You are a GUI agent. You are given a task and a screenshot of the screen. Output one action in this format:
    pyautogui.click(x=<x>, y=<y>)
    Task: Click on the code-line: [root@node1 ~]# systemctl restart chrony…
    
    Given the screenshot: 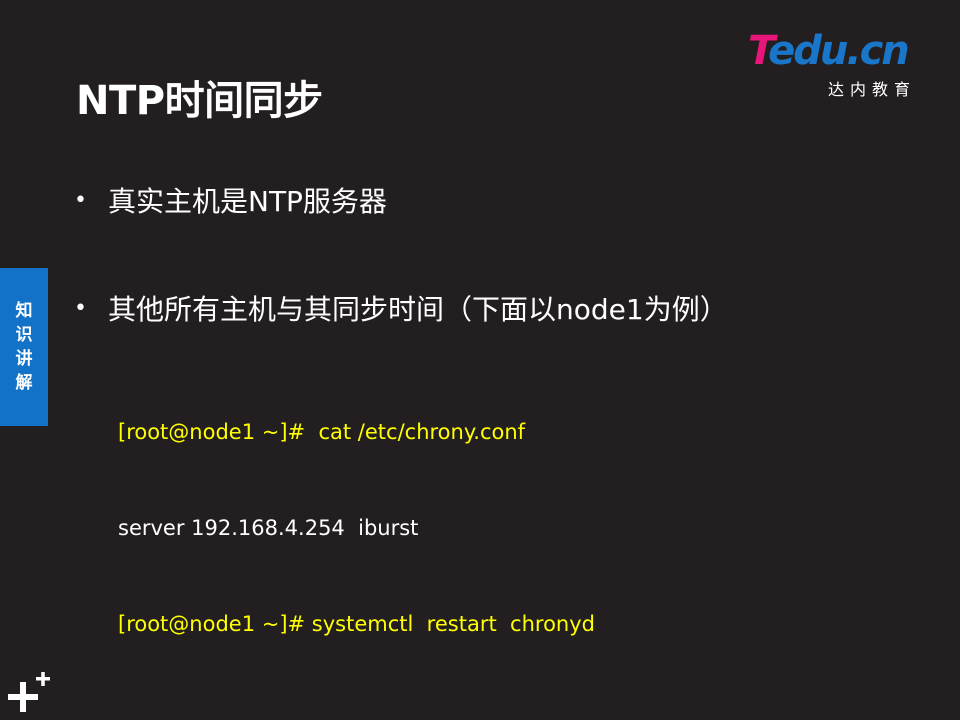 What is the action you would take?
    pyautogui.click(x=356, y=624)
    